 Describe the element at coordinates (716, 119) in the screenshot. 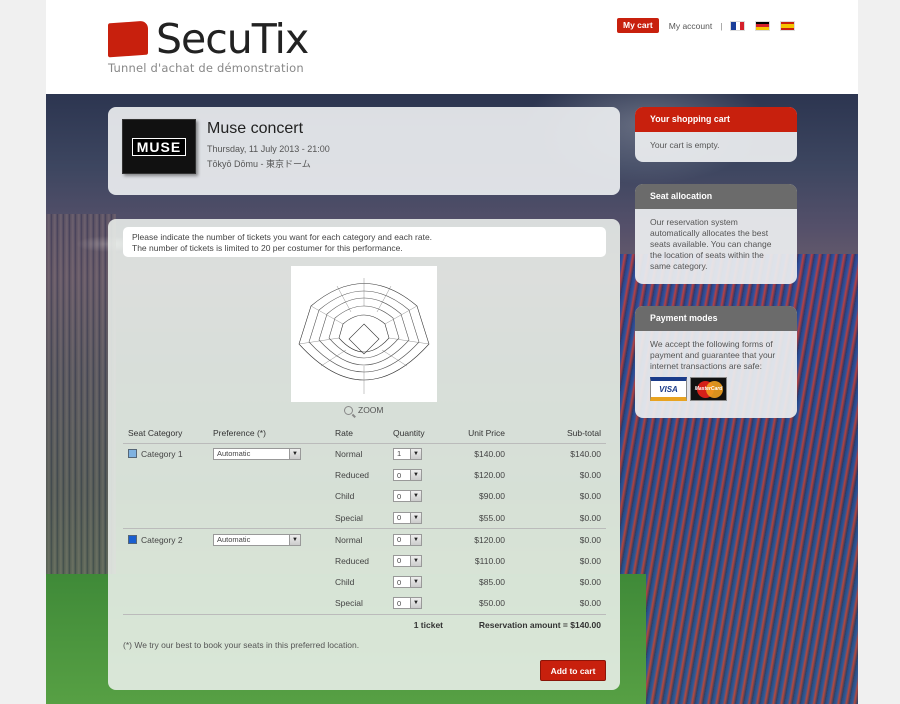

I see `shopping-cart-title: Your shopping cart` at that location.